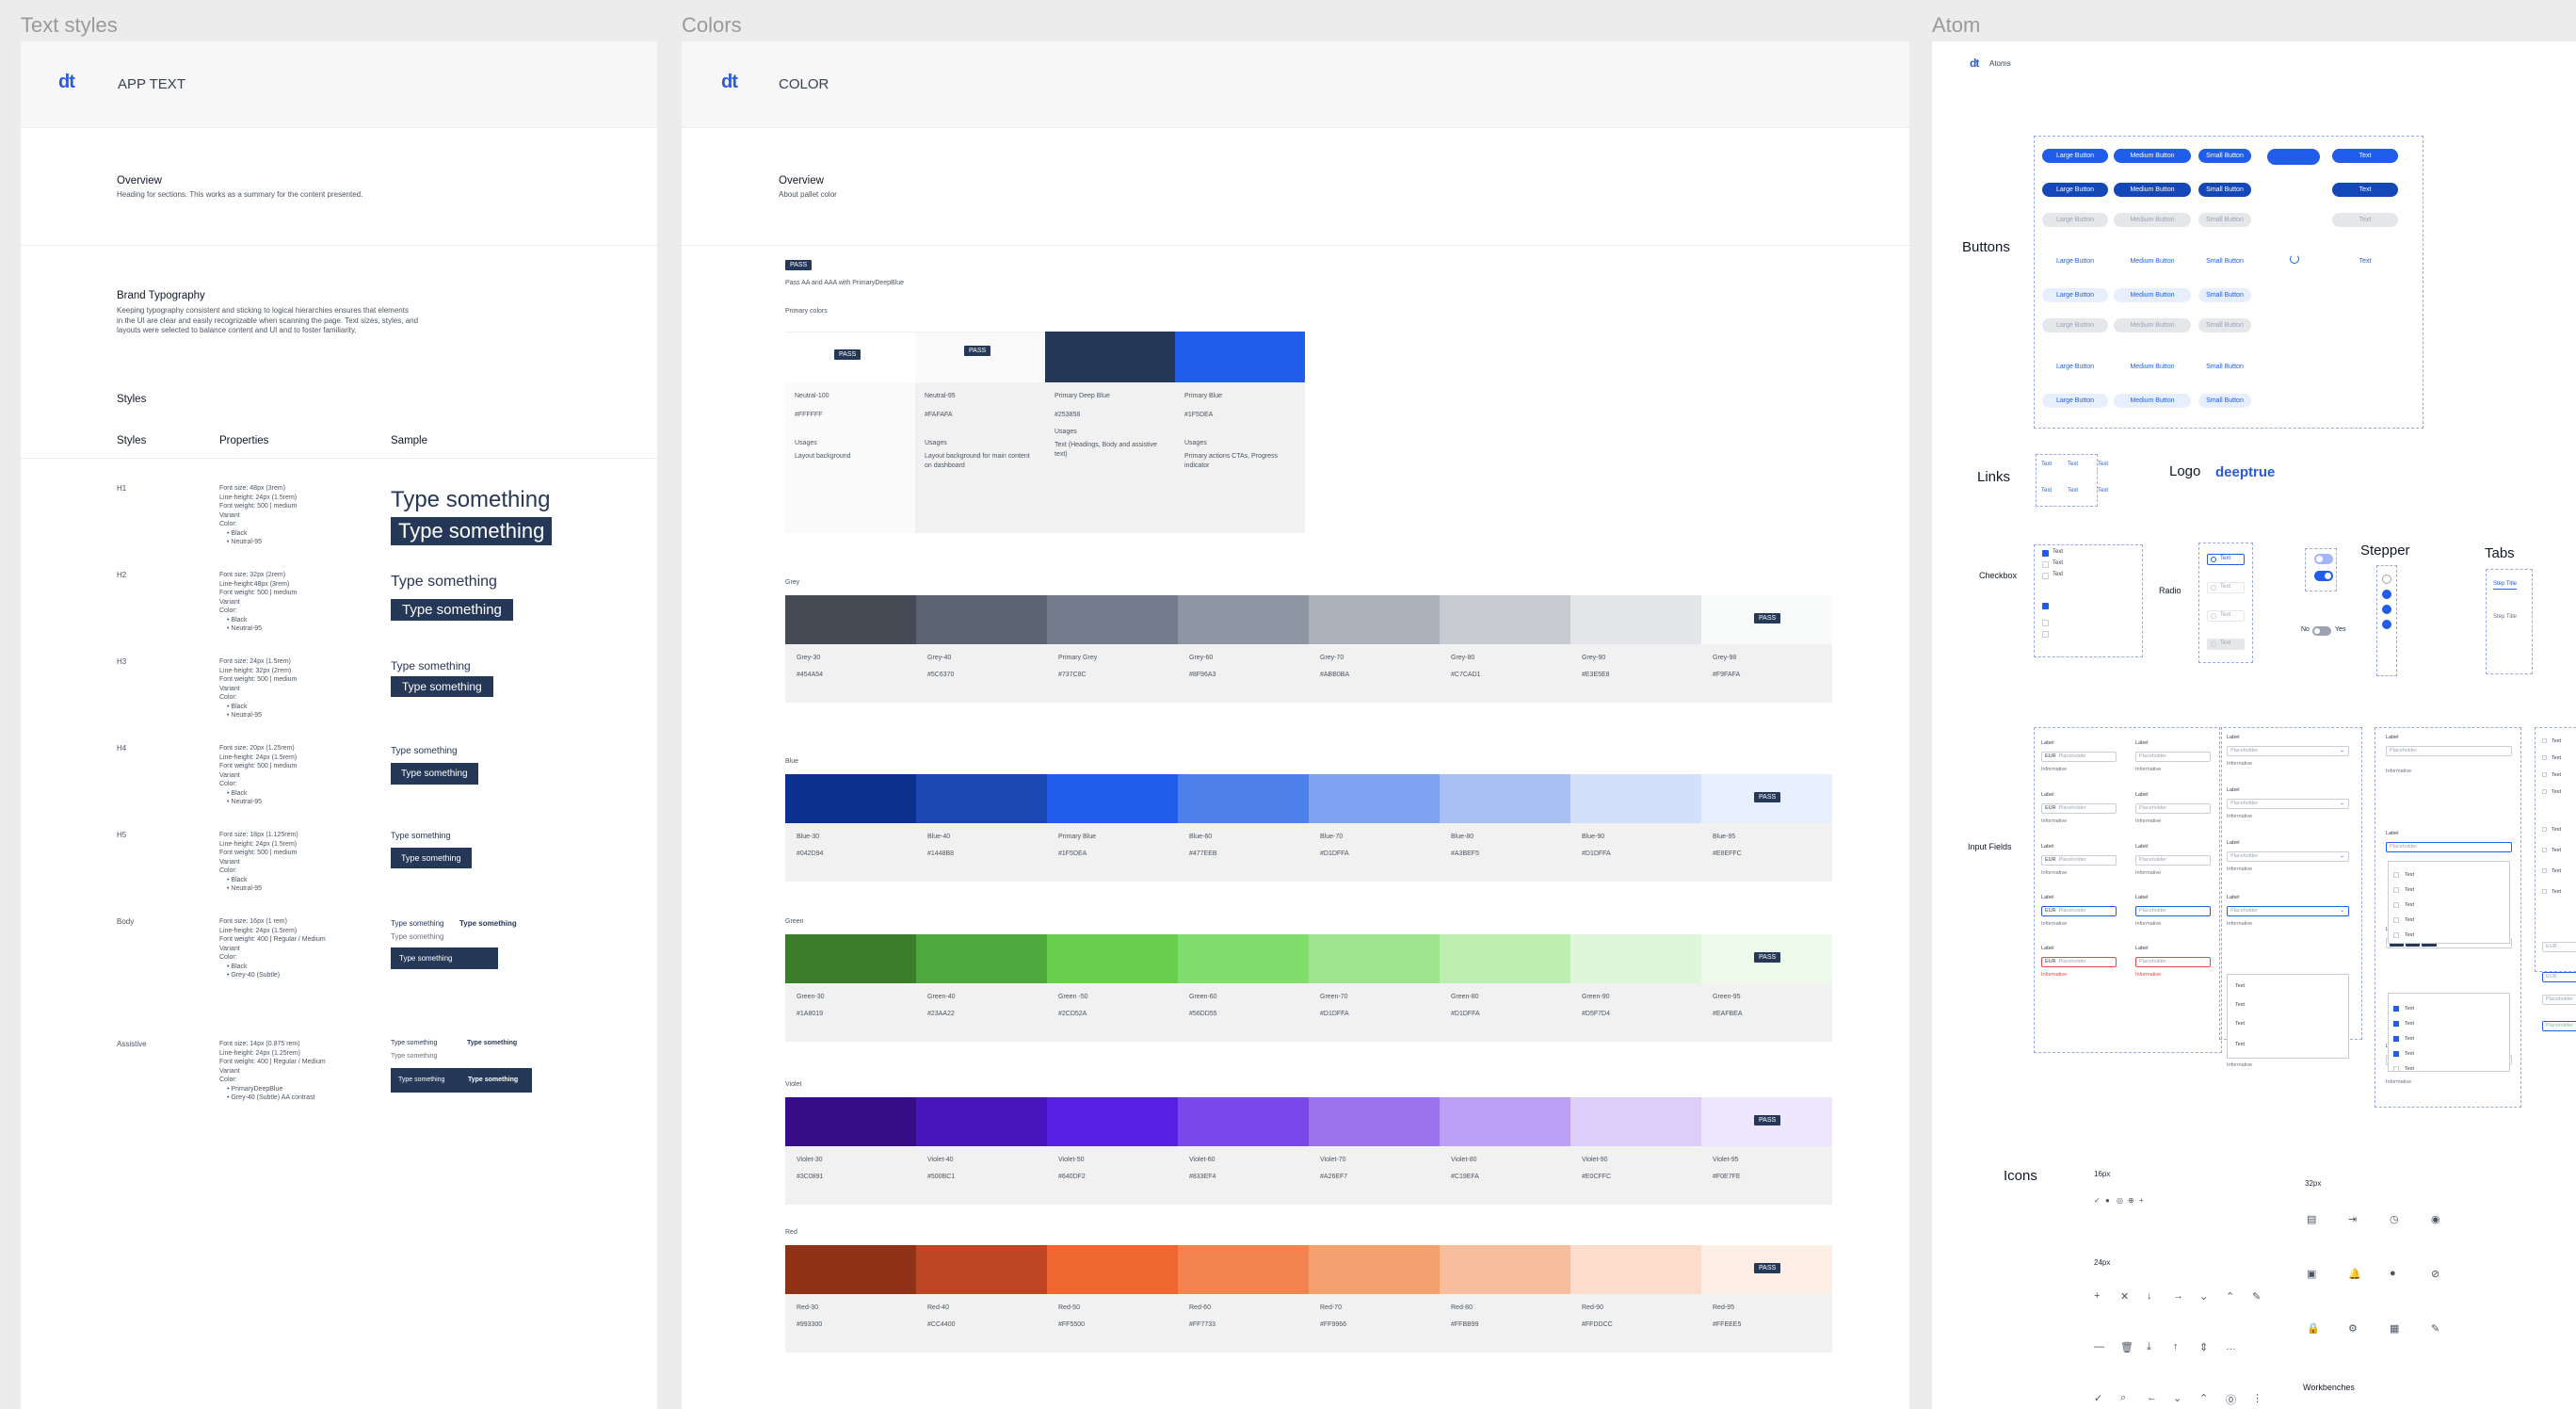 This screenshot has width=2576, height=1409. Describe the element at coordinates (2321, 631) in the screenshot. I see `toggle-yes-no` at that location.